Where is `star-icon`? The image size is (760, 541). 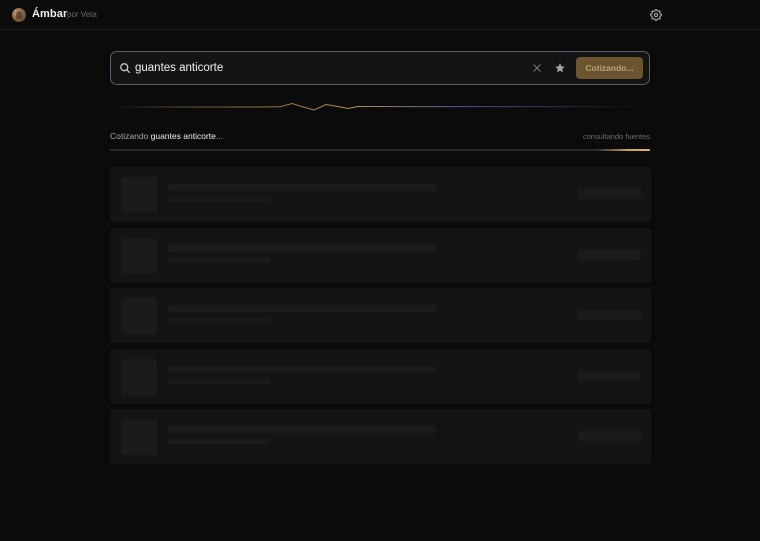 star-icon is located at coordinates (560, 68).